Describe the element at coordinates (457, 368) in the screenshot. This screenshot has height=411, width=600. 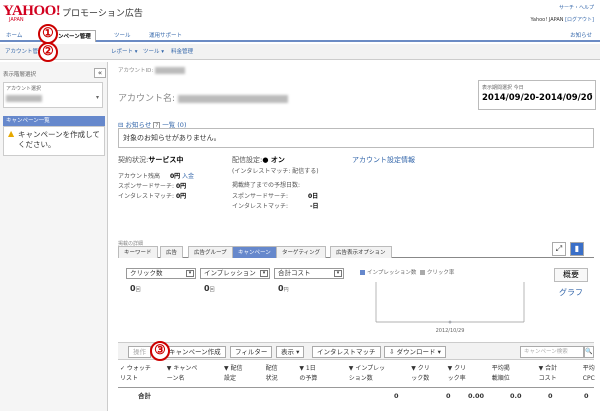
I see `table-header-line1: ▼ クリ` at that location.